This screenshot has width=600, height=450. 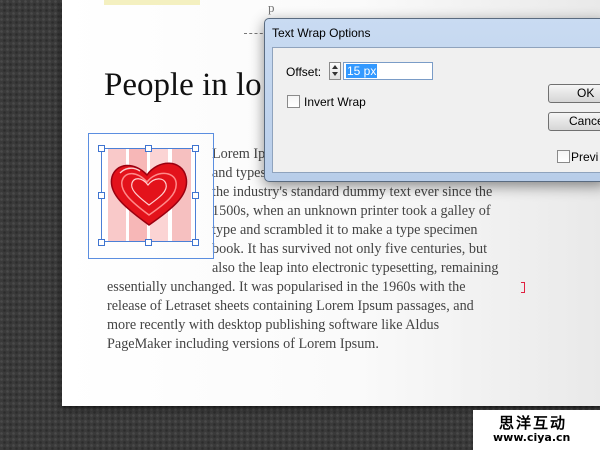 I want to click on ok-button: OK, so click(x=574, y=93).